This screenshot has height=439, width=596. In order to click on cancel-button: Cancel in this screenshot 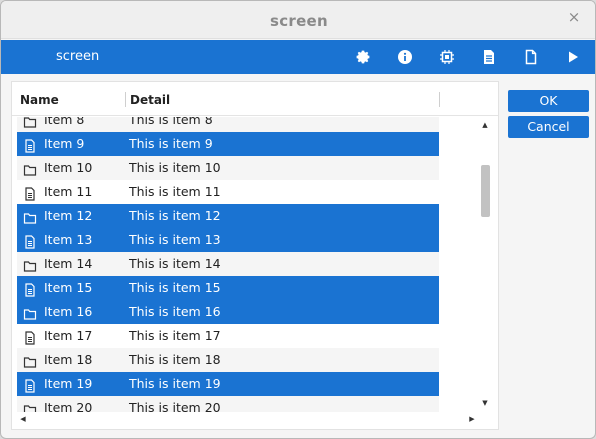, I will do `click(548, 127)`.